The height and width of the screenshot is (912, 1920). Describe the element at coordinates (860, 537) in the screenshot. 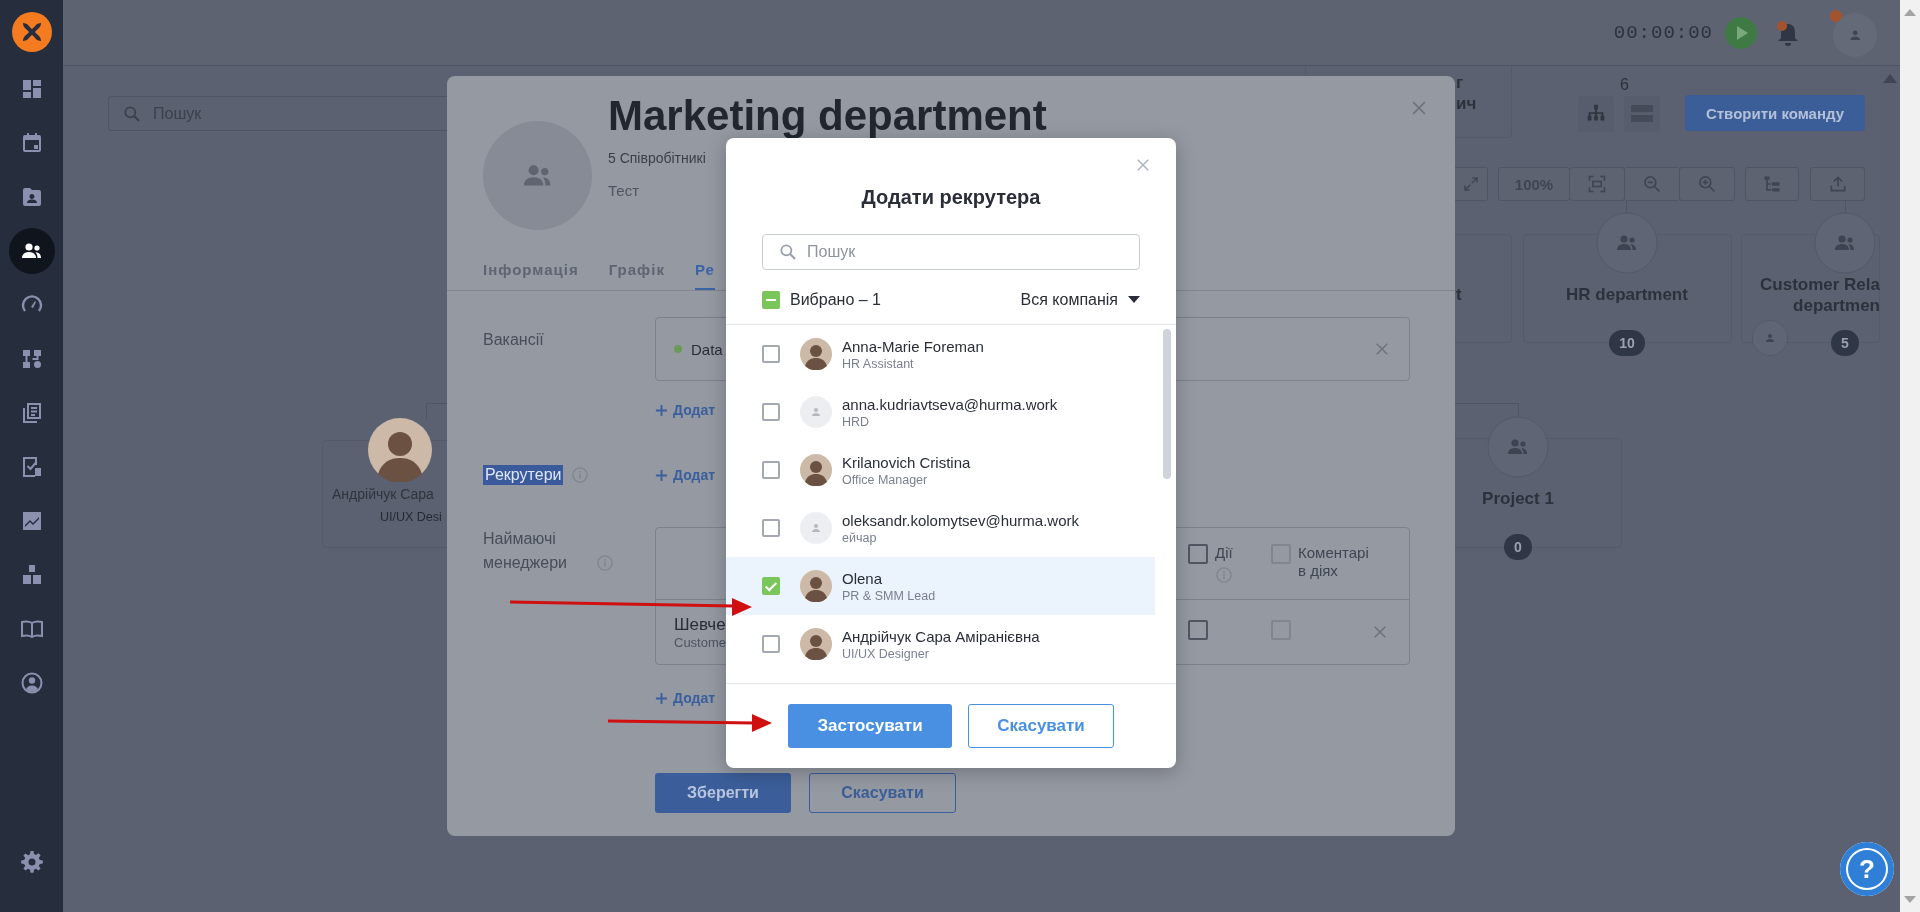

I see `person-role: ейчар` at that location.